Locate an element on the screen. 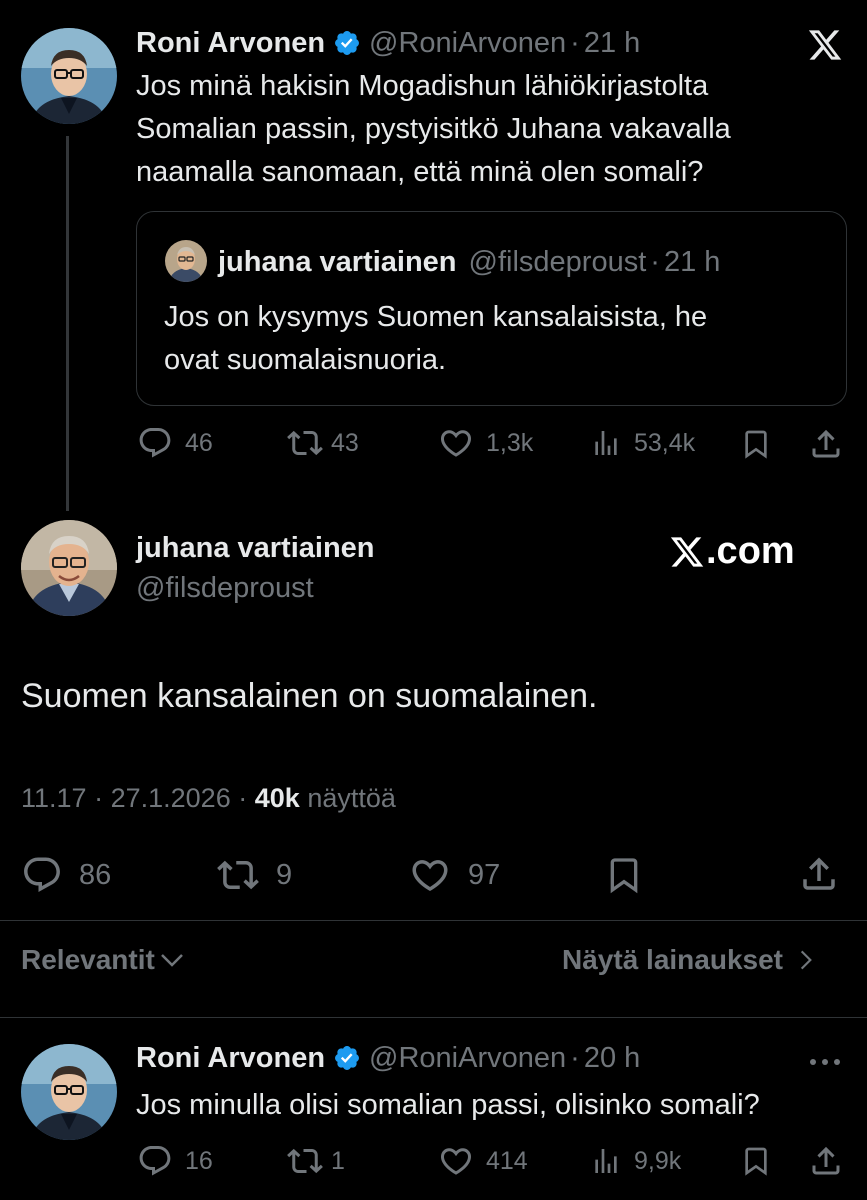 The height and width of the screenshot is (1200, 867). reply-button: 16 is located at coordinates (175, 1161).